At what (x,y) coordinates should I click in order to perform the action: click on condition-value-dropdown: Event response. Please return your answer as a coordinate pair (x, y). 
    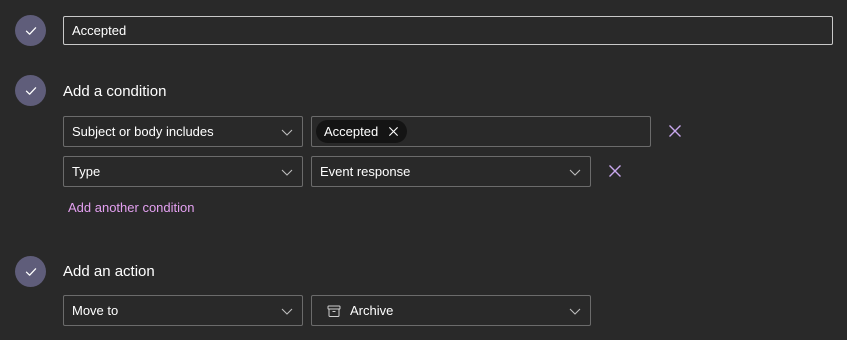
    Looking at the image, I should click on (451, 171).